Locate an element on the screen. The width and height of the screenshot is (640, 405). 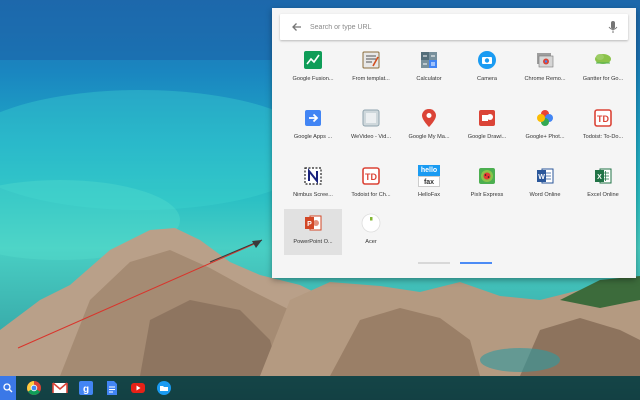
search-launcher-icon is located at coordinates (8, 388).